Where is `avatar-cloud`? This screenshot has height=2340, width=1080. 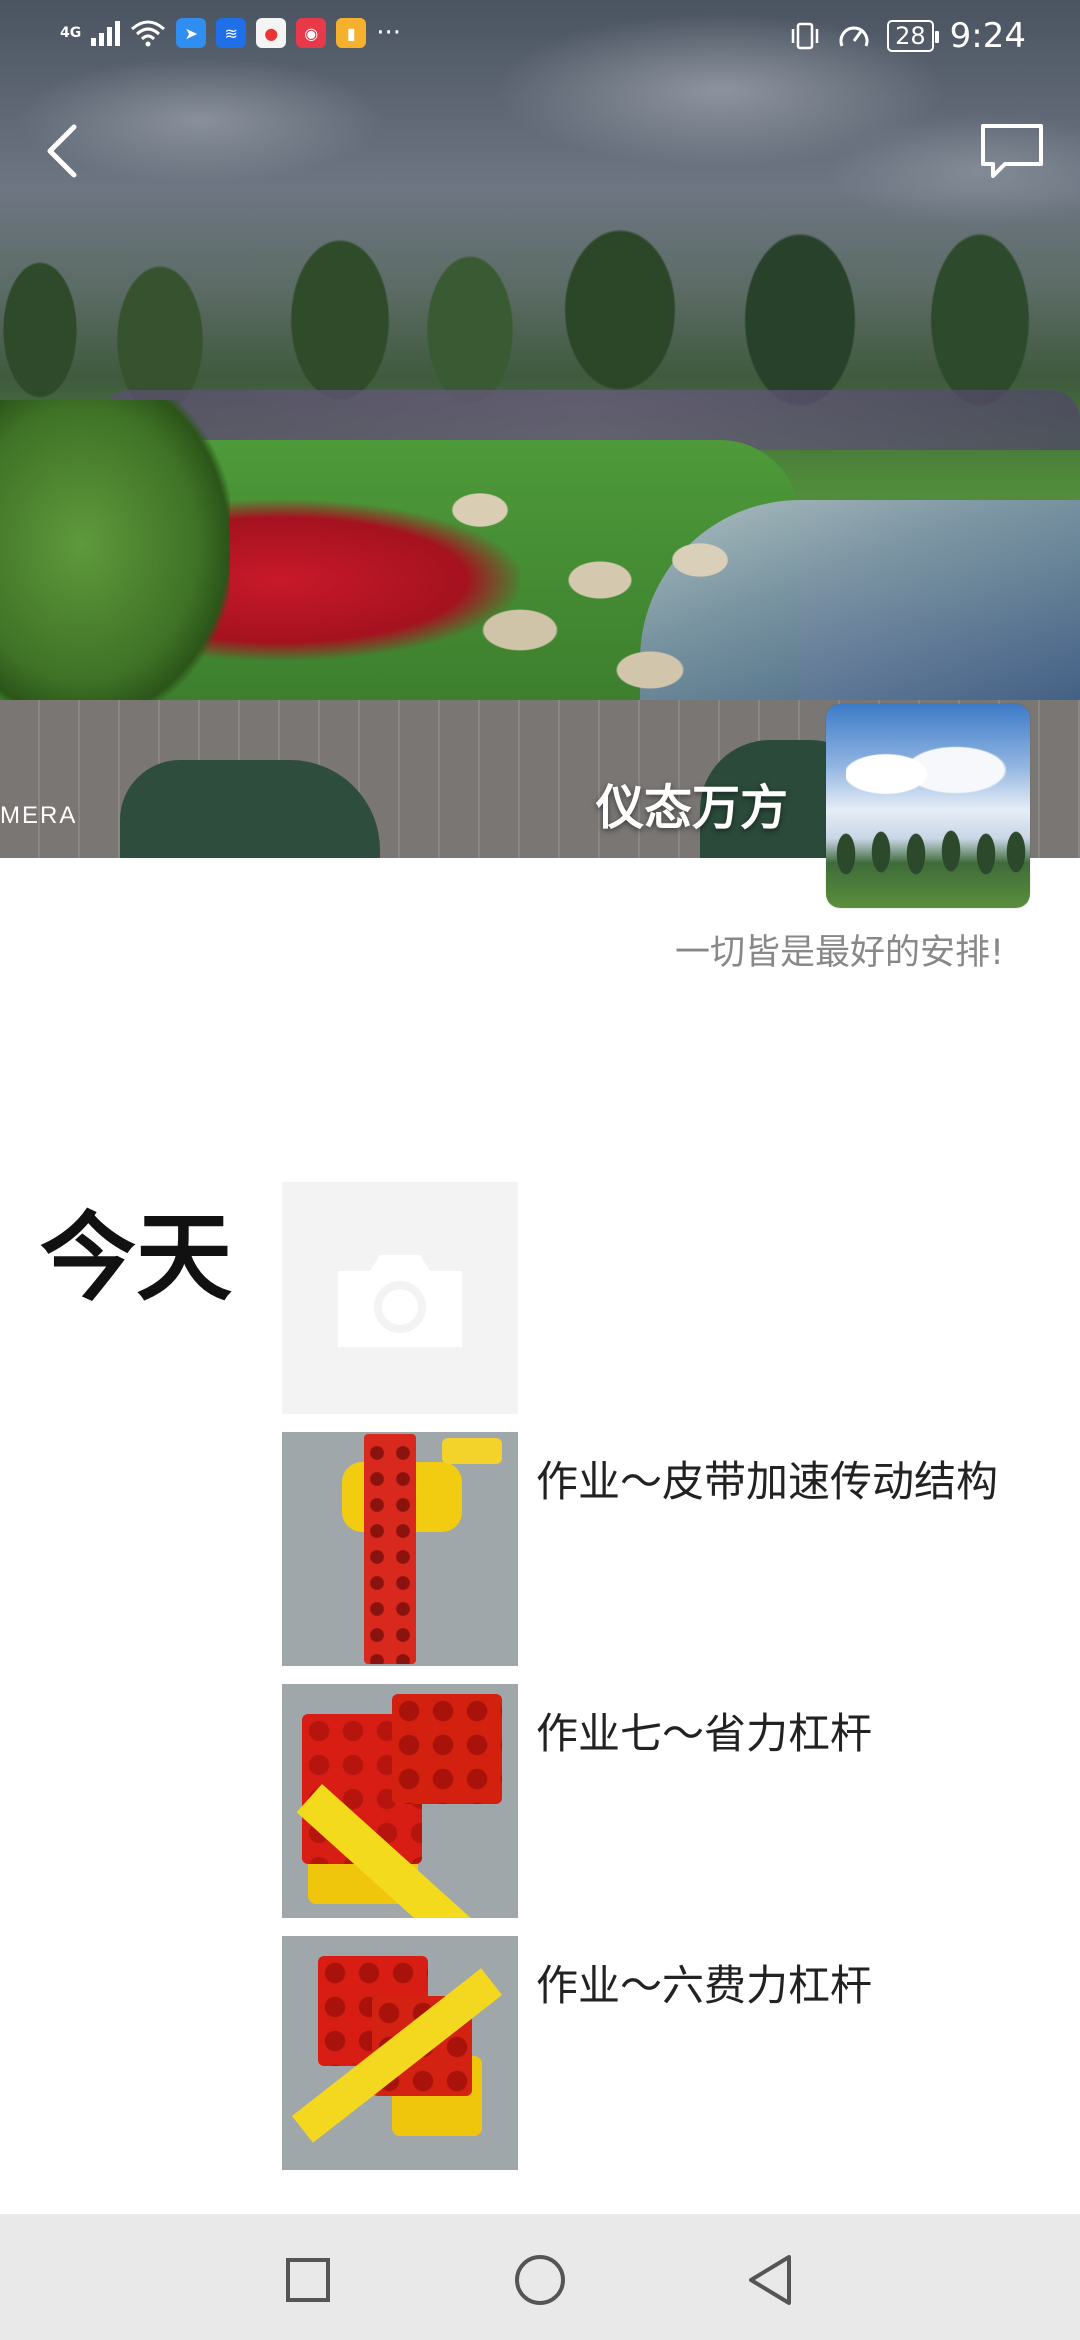
avatar-cloud is located at coordinates (931, 774).